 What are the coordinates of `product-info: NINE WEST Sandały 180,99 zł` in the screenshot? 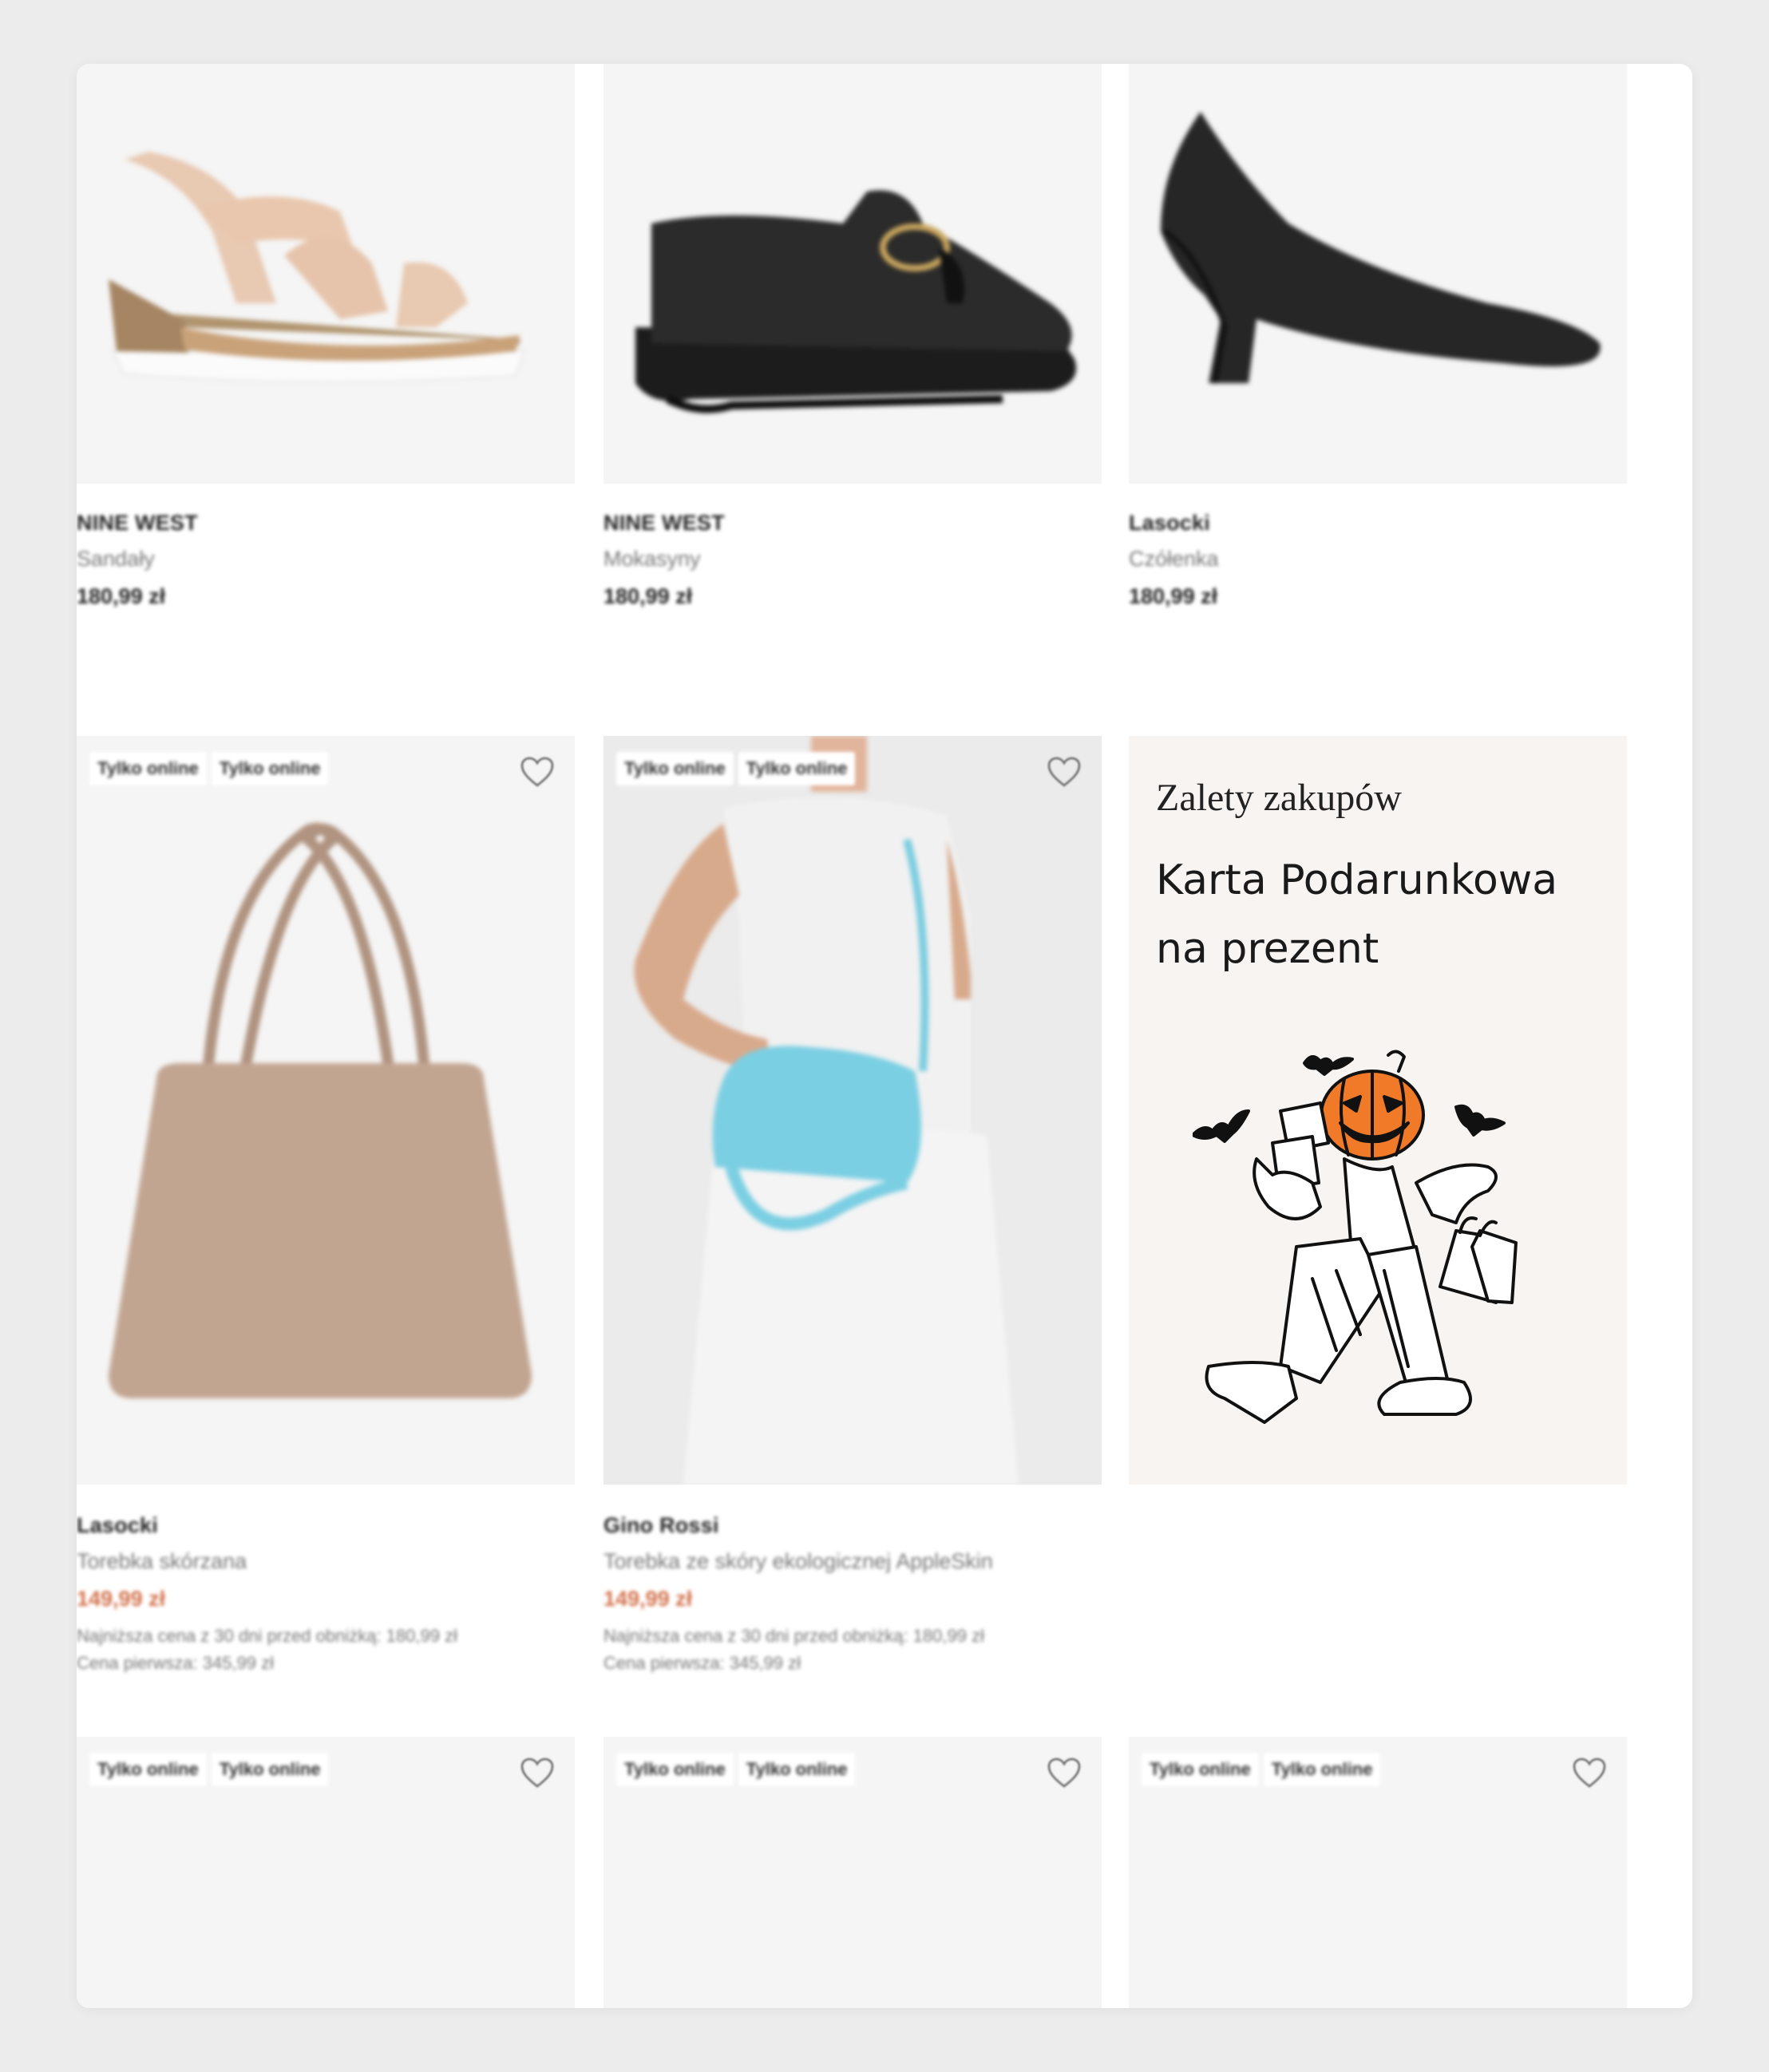 It's located at (326, 560).